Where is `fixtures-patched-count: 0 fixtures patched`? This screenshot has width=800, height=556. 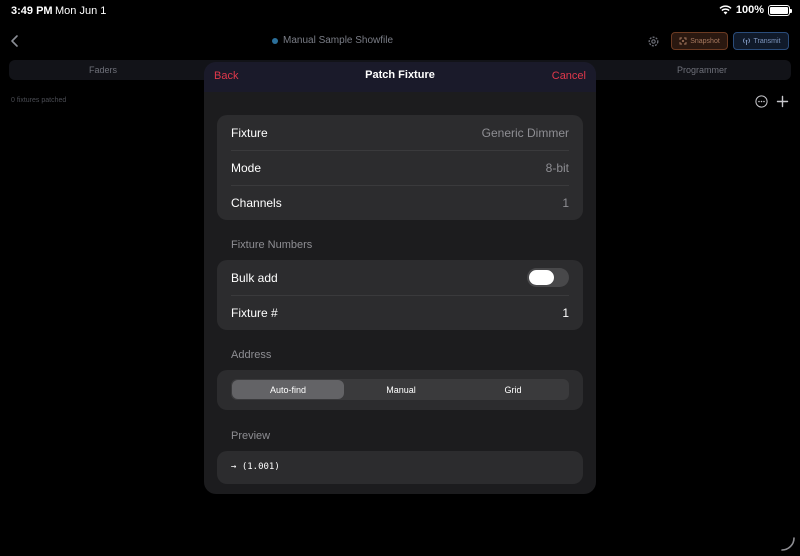 fixtures-patched-count: 0 fixtures patched is located at coordinates (39, 100).